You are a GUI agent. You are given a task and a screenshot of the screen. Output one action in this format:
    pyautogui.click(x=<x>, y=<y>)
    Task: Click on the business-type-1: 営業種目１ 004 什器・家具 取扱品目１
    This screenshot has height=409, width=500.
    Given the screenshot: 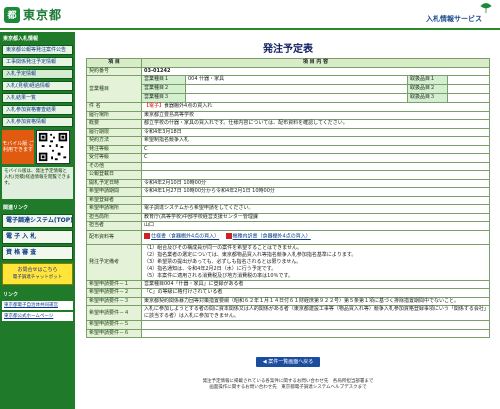 What is the action you would take?
    pyautogui.click(x=315, y=80)
    